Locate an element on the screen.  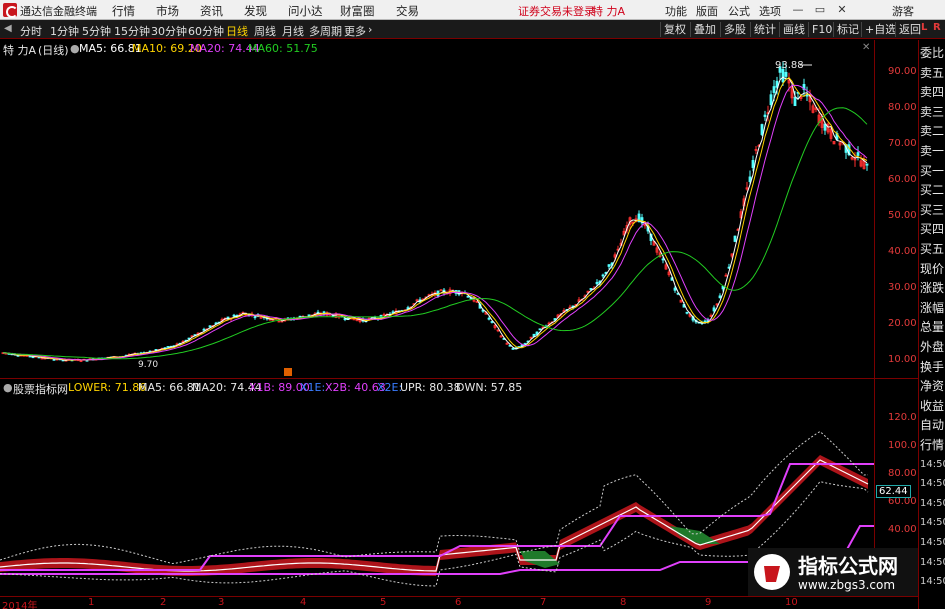
quote-panel-item: 涨跌 is located at coordinates (932, 288).